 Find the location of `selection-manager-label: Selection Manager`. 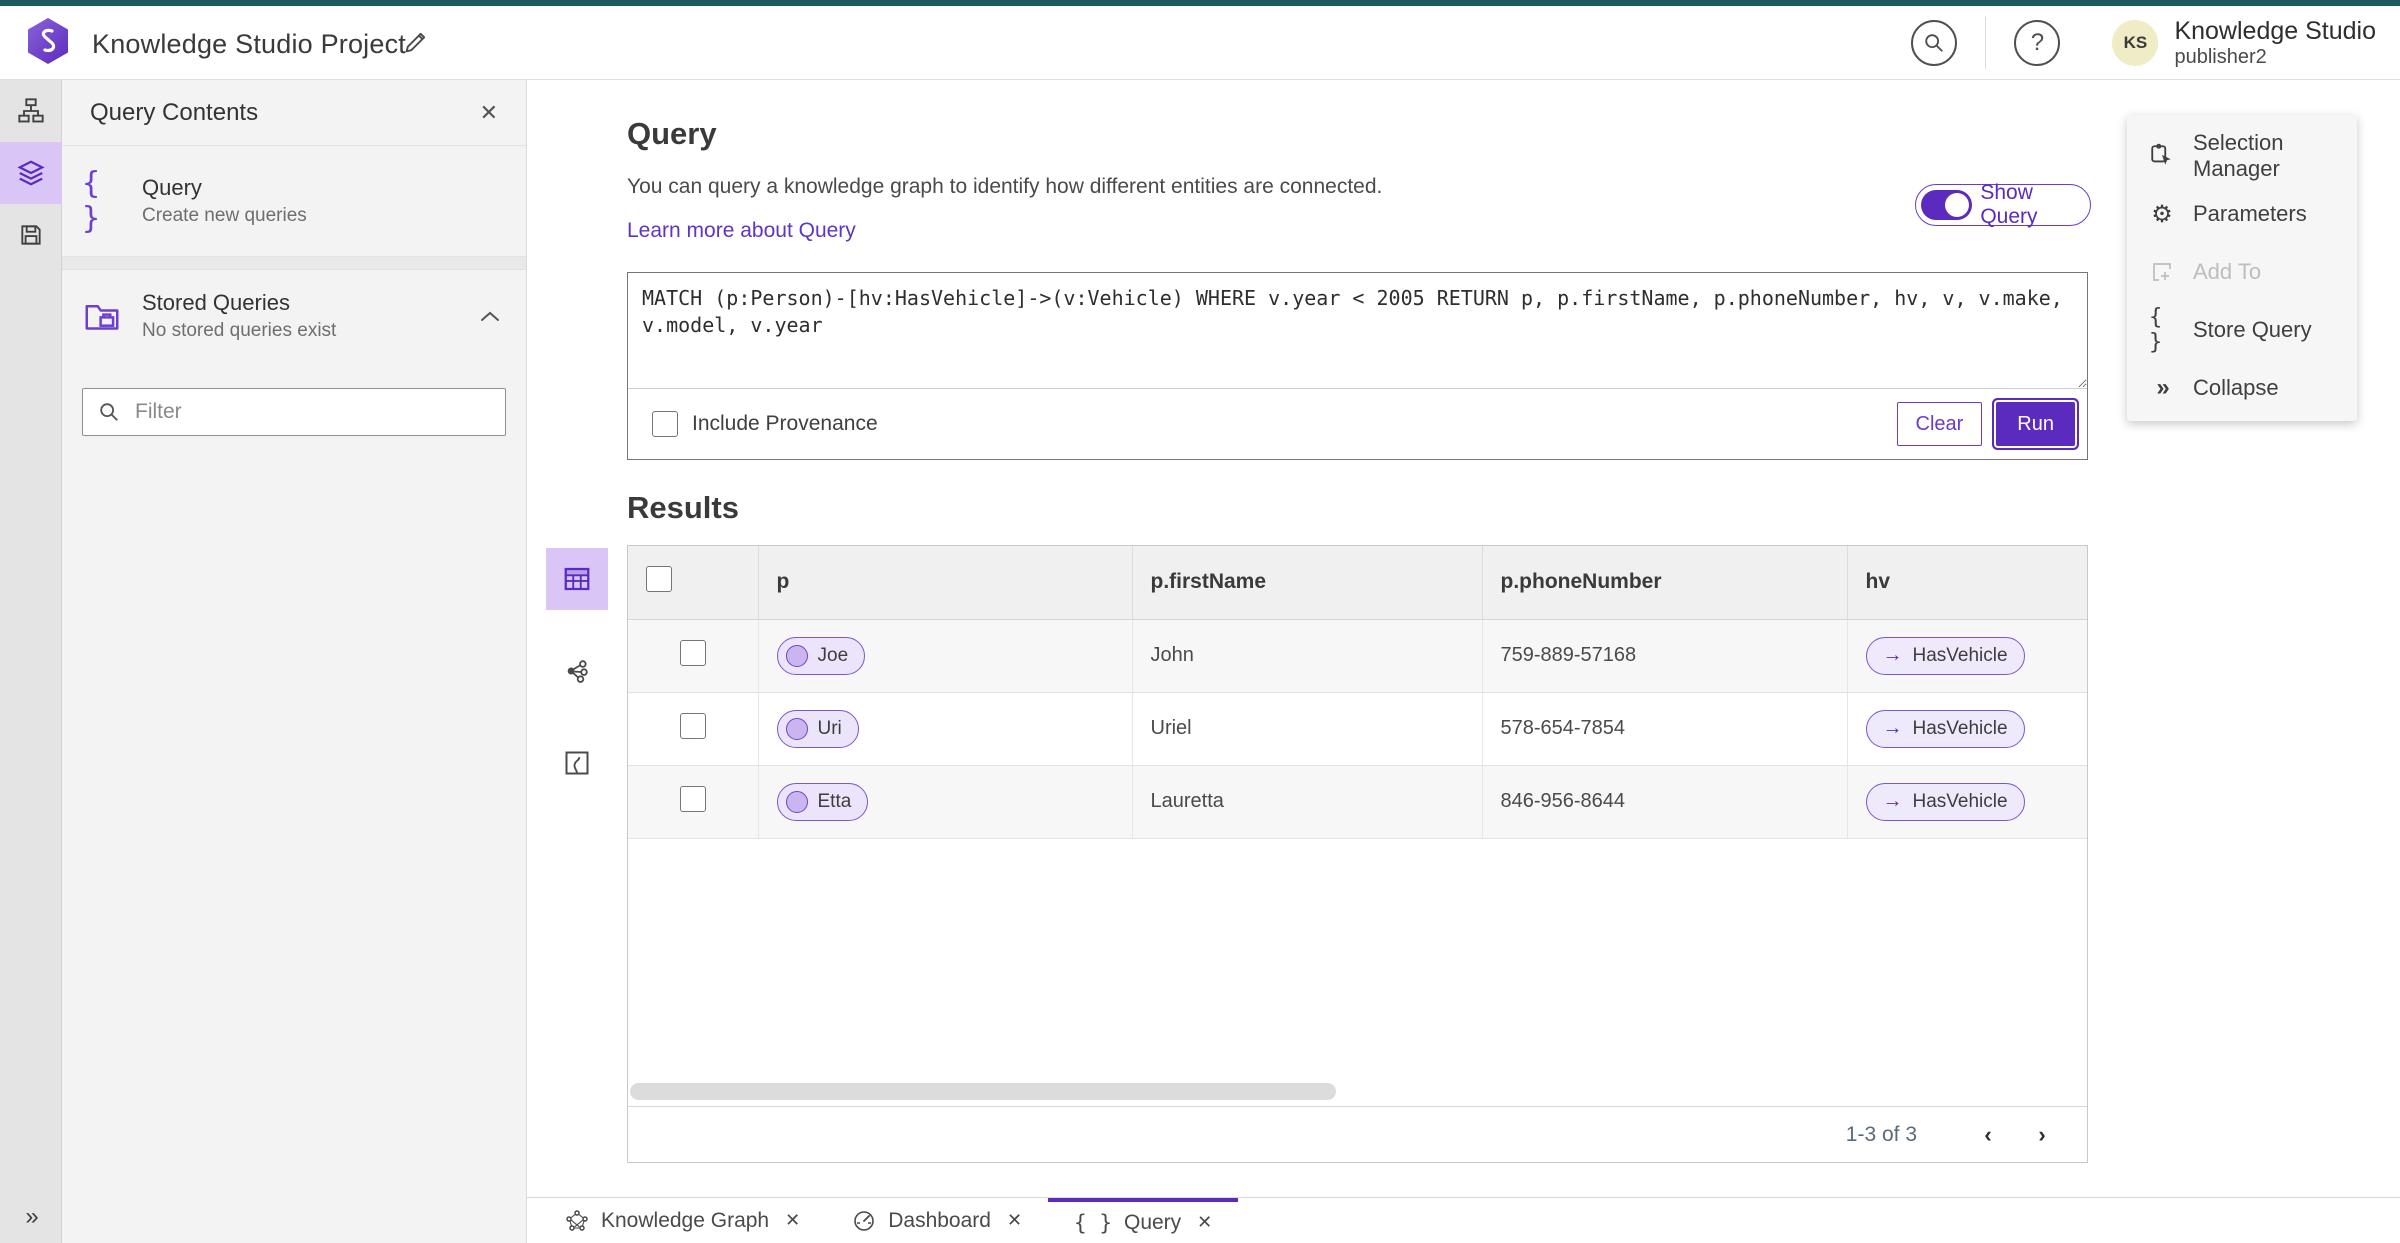

selection-manager-label: Selection Manager is located at coordinates (2238, 155).